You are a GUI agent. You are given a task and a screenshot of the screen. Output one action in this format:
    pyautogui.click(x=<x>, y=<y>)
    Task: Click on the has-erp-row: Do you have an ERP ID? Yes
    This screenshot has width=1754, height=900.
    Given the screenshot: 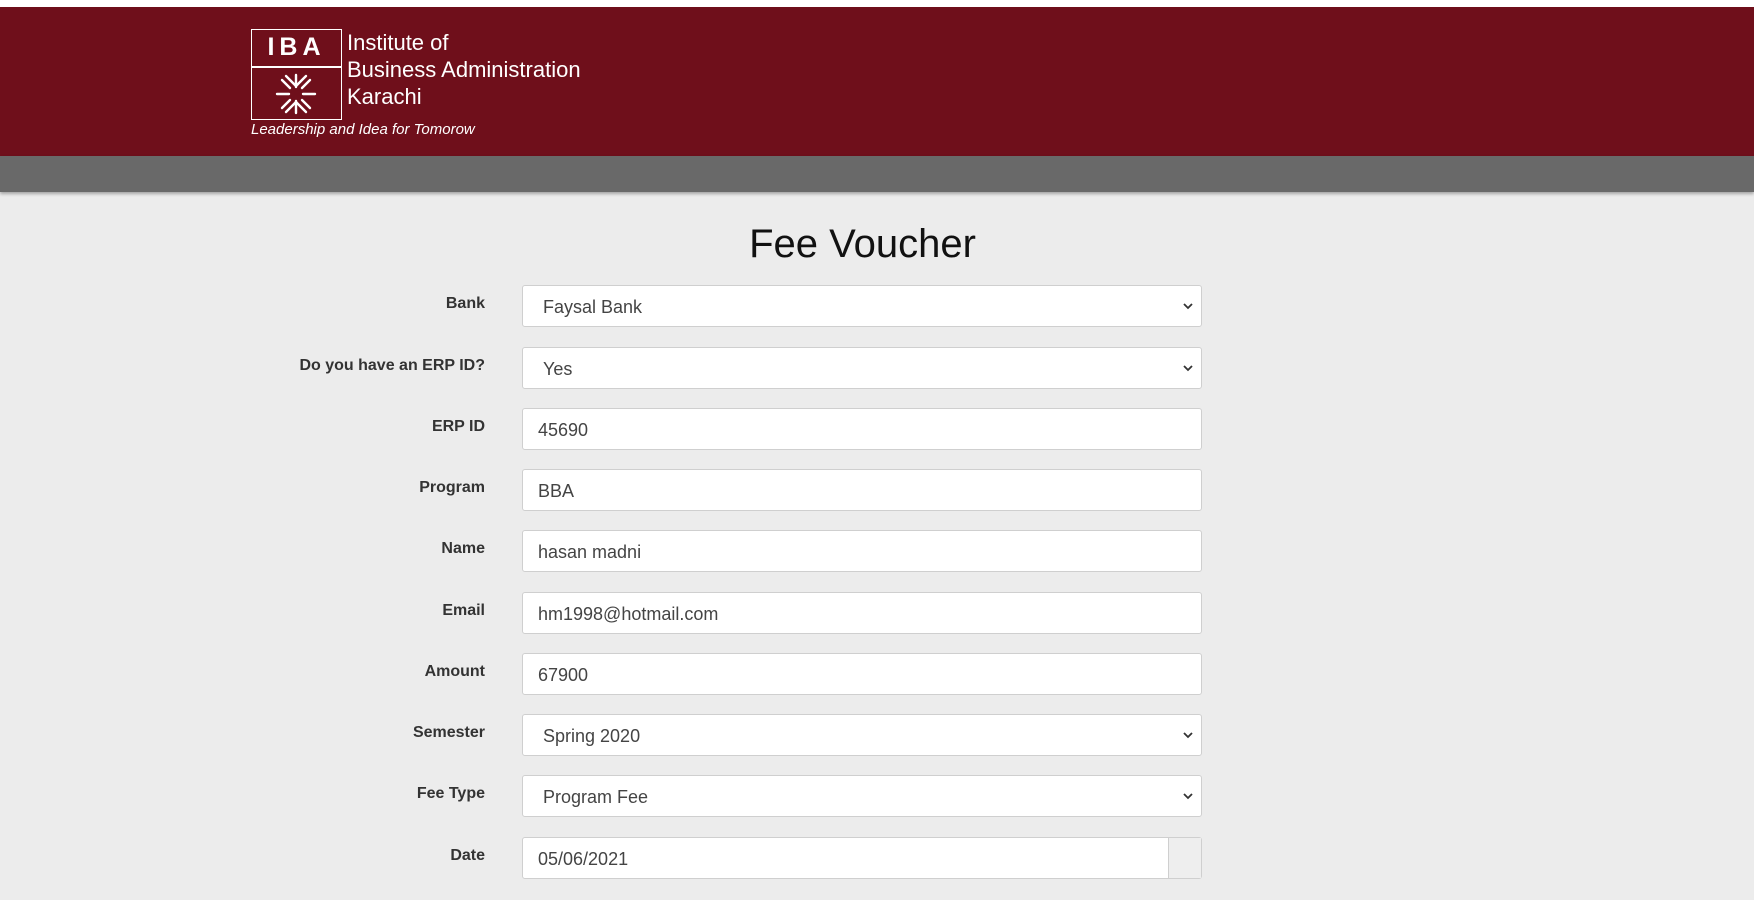 What is the action you would take?
    pyautogui.click(x=877, y=369)
    